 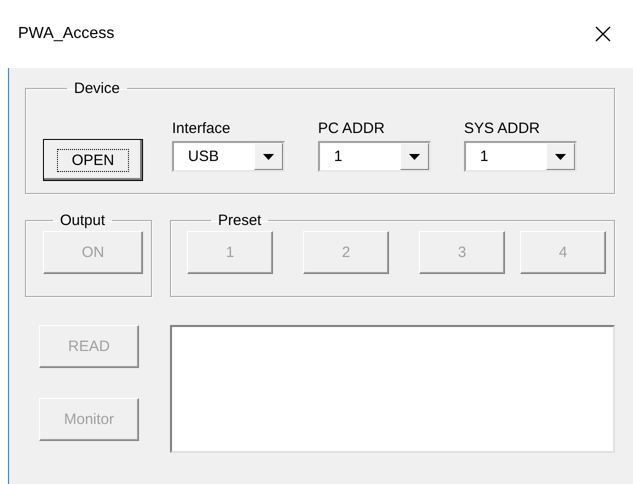 What do you see at coordinates (66, 34) in the screenshot?
I see `window-title: PWA_Access` at bounding box center [66, 34].